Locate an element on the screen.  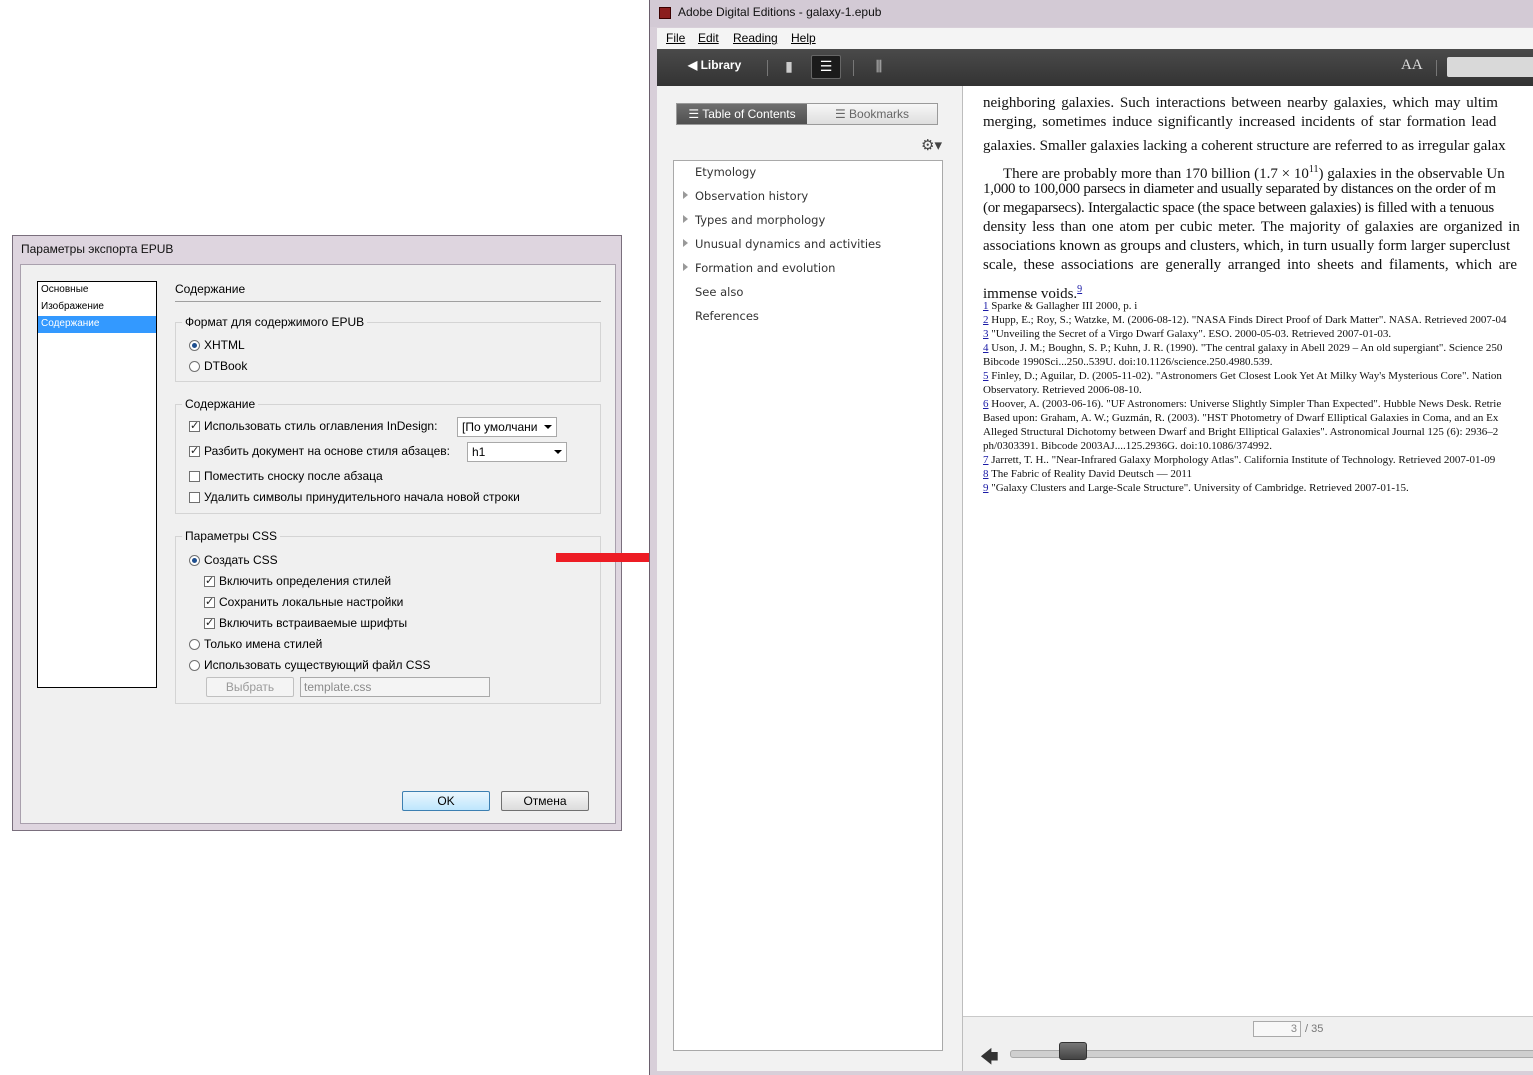
toc-item: References is located at coordinates (727, 316).